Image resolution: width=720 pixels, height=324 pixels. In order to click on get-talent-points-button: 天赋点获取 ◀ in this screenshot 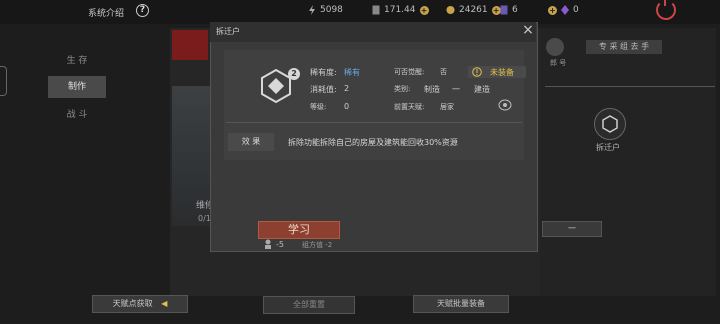, I will do `click(140, 304)`.